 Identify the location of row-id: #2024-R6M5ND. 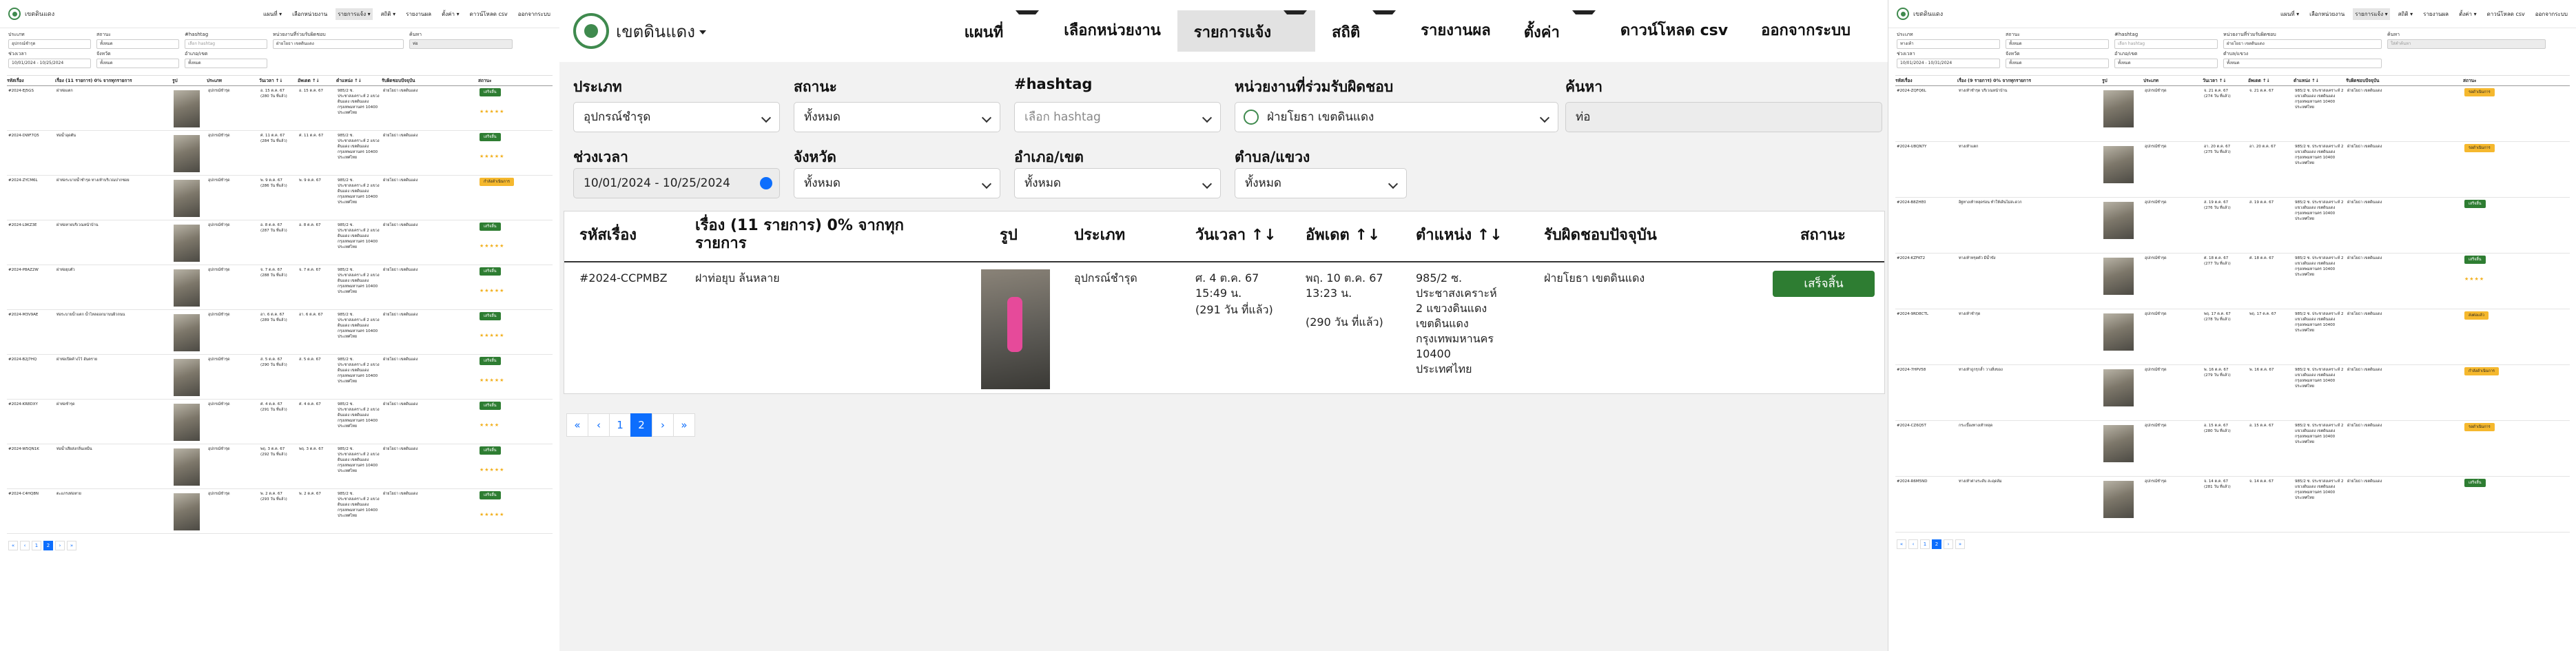
(1926, 481).